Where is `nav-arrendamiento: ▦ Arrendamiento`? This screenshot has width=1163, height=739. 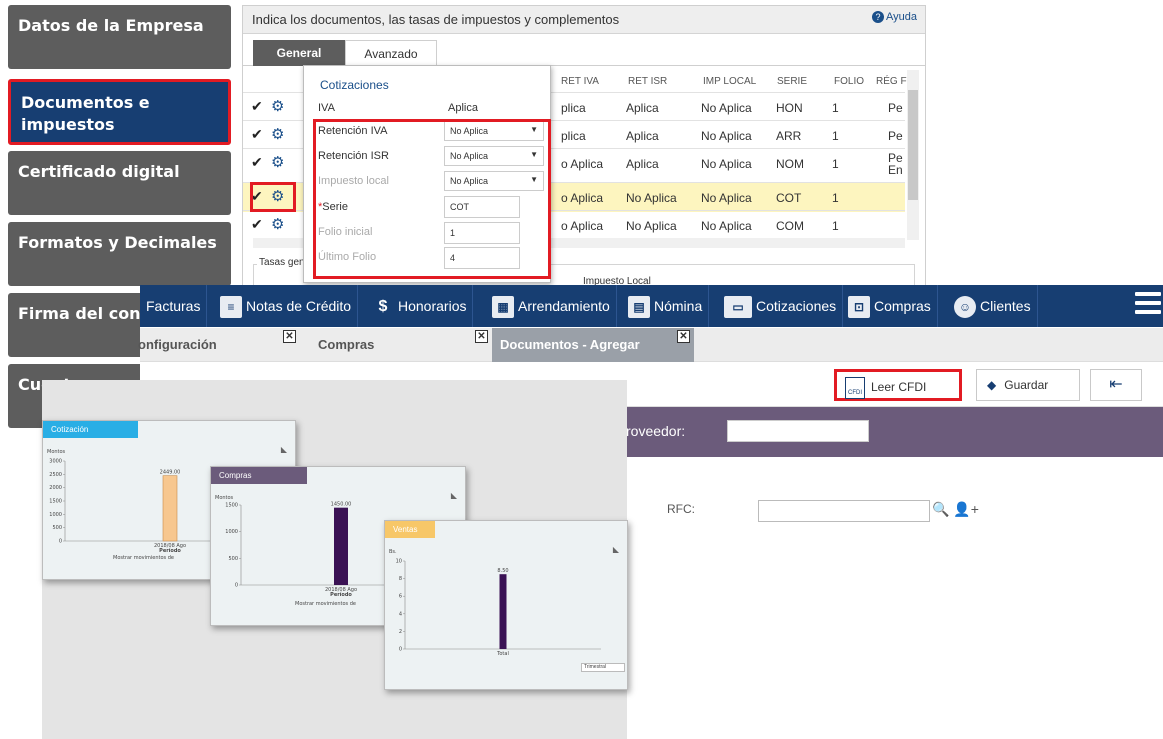 nav-arrendamiento: ▦ Arrendamiento is located at coordinates (554, 306).